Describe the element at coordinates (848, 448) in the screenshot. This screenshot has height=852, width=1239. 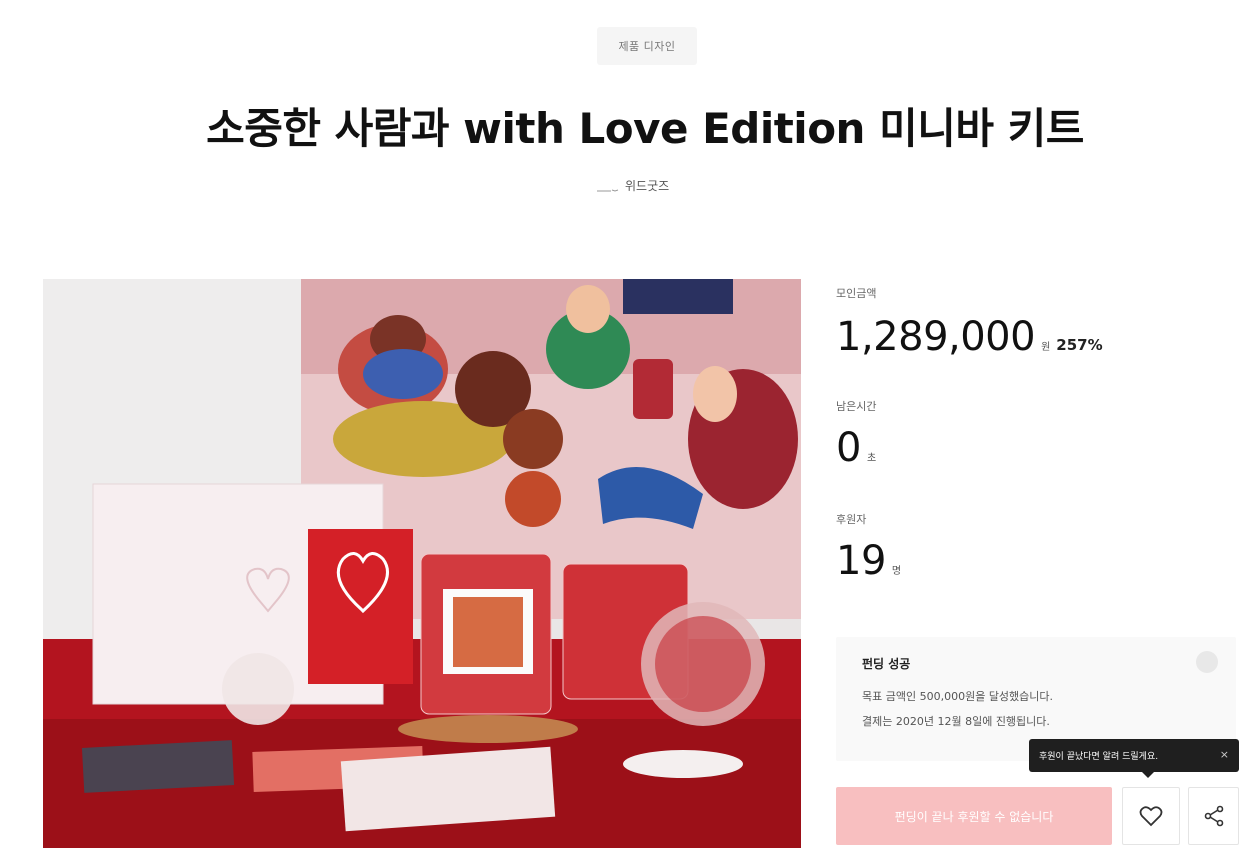
I see `time-number: 0` at that location.